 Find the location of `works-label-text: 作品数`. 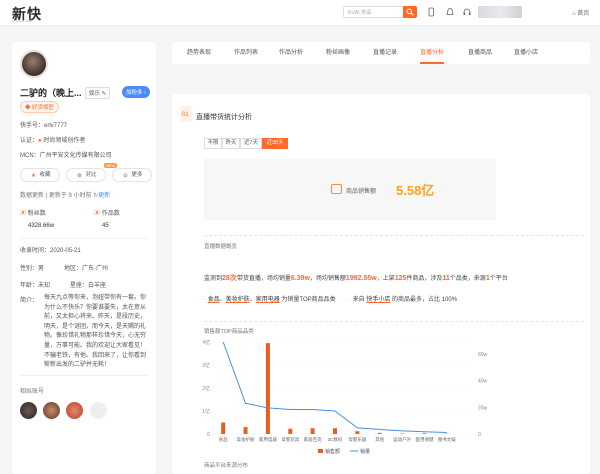

works-label-text: 作品数 is located at coordinates (110, 214).